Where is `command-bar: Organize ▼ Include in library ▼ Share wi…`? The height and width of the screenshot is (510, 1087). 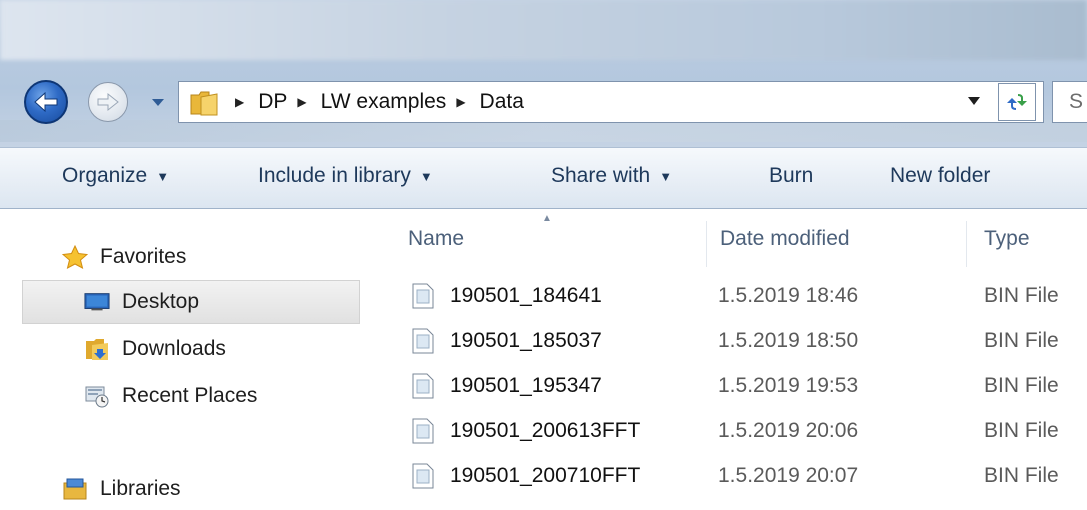 command-bar: Organize ▼ Include in library ▼ Share wi… is located at coordinates (543, 178).